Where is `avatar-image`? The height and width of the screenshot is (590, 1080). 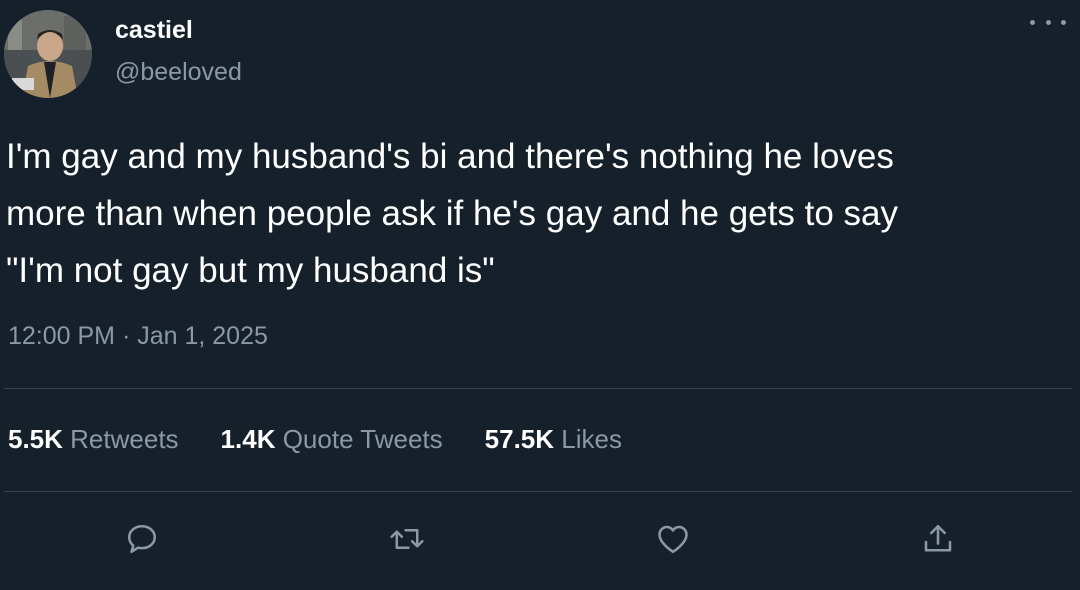
avatar-image is located at coordinates (48, 54).